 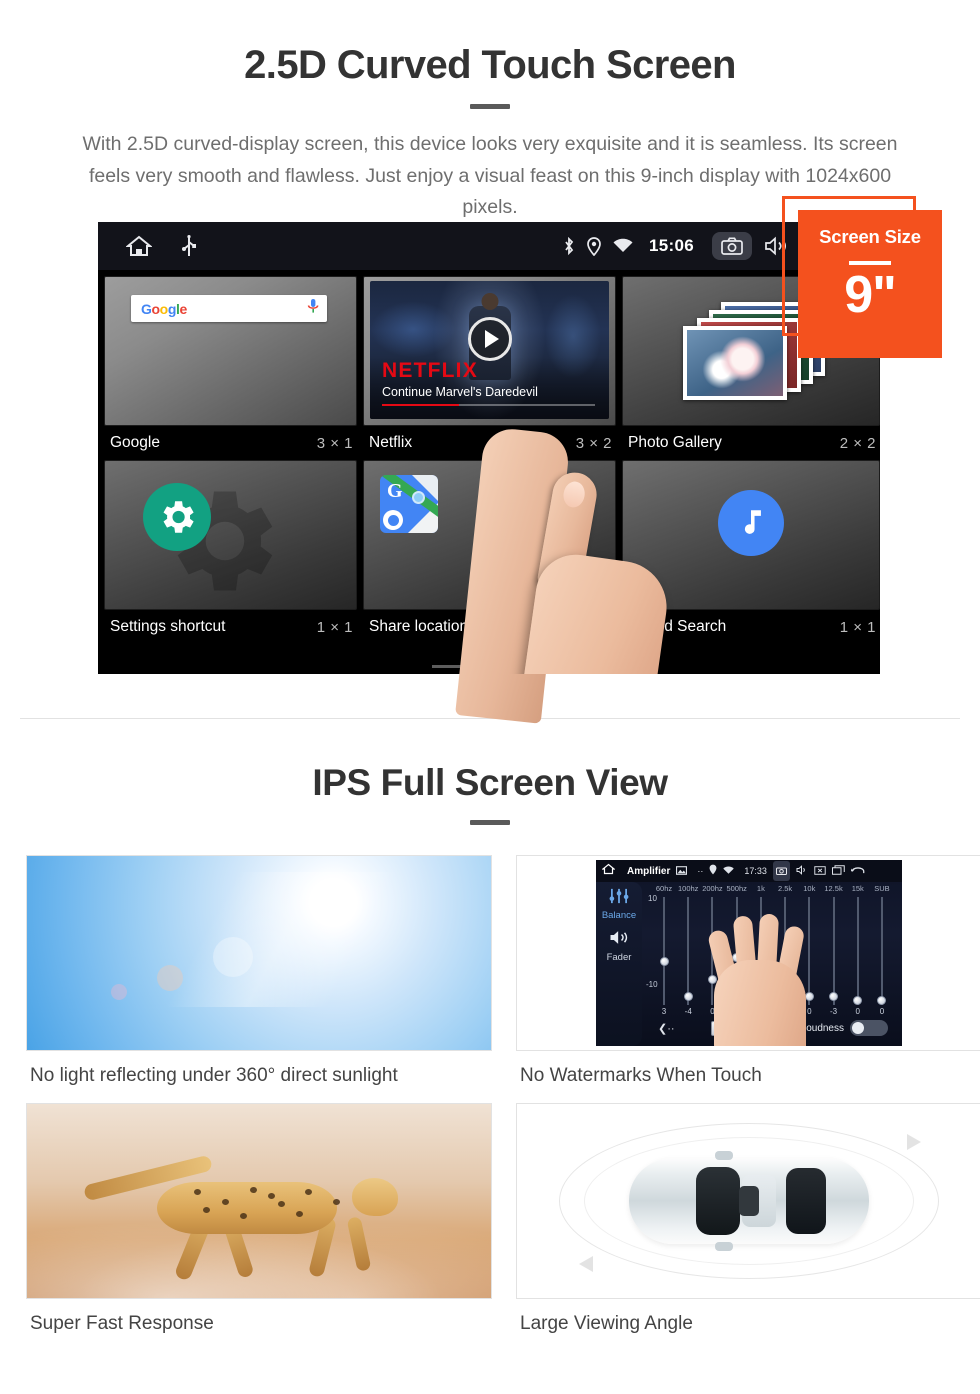 What do you see at coordinates (820, 871) in the screenshot?
I see `close-icon` at bounding box center [820, 871].